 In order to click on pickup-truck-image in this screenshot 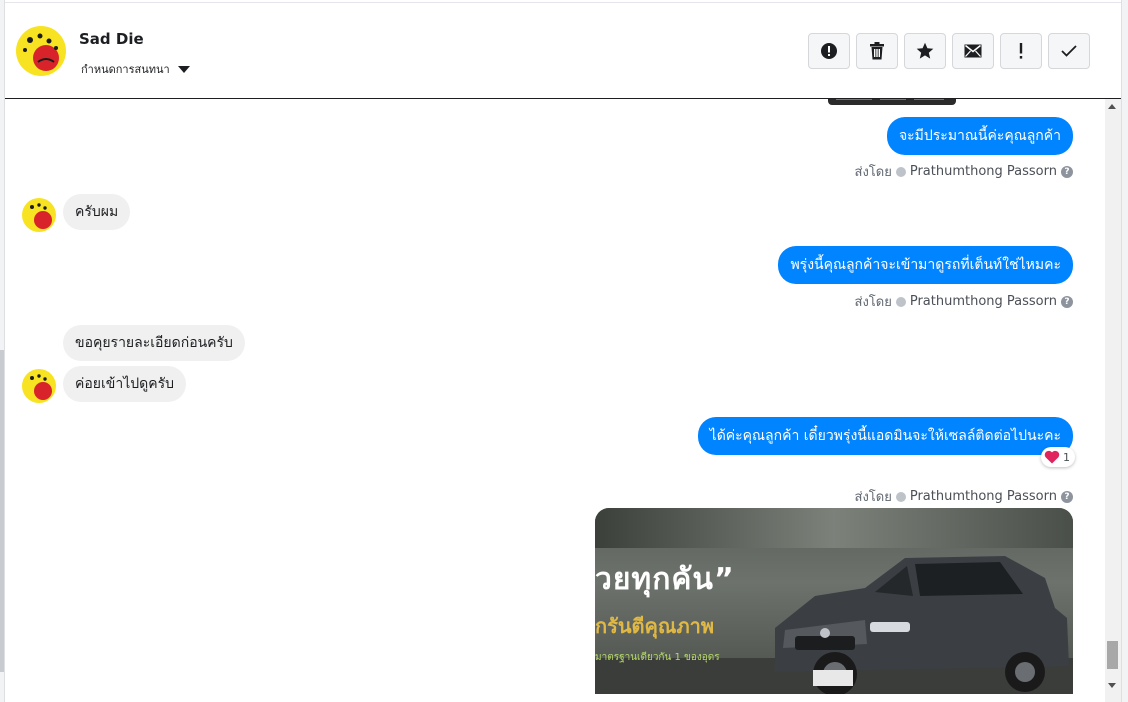, I will do `click(922, 625)`.